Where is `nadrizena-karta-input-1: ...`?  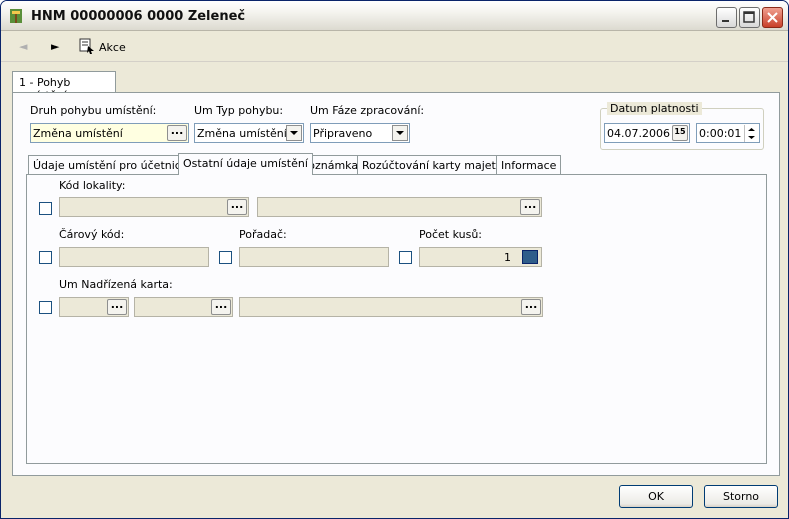 nadrizena-karta-input-1: ... is located at coordinates (94, 307).